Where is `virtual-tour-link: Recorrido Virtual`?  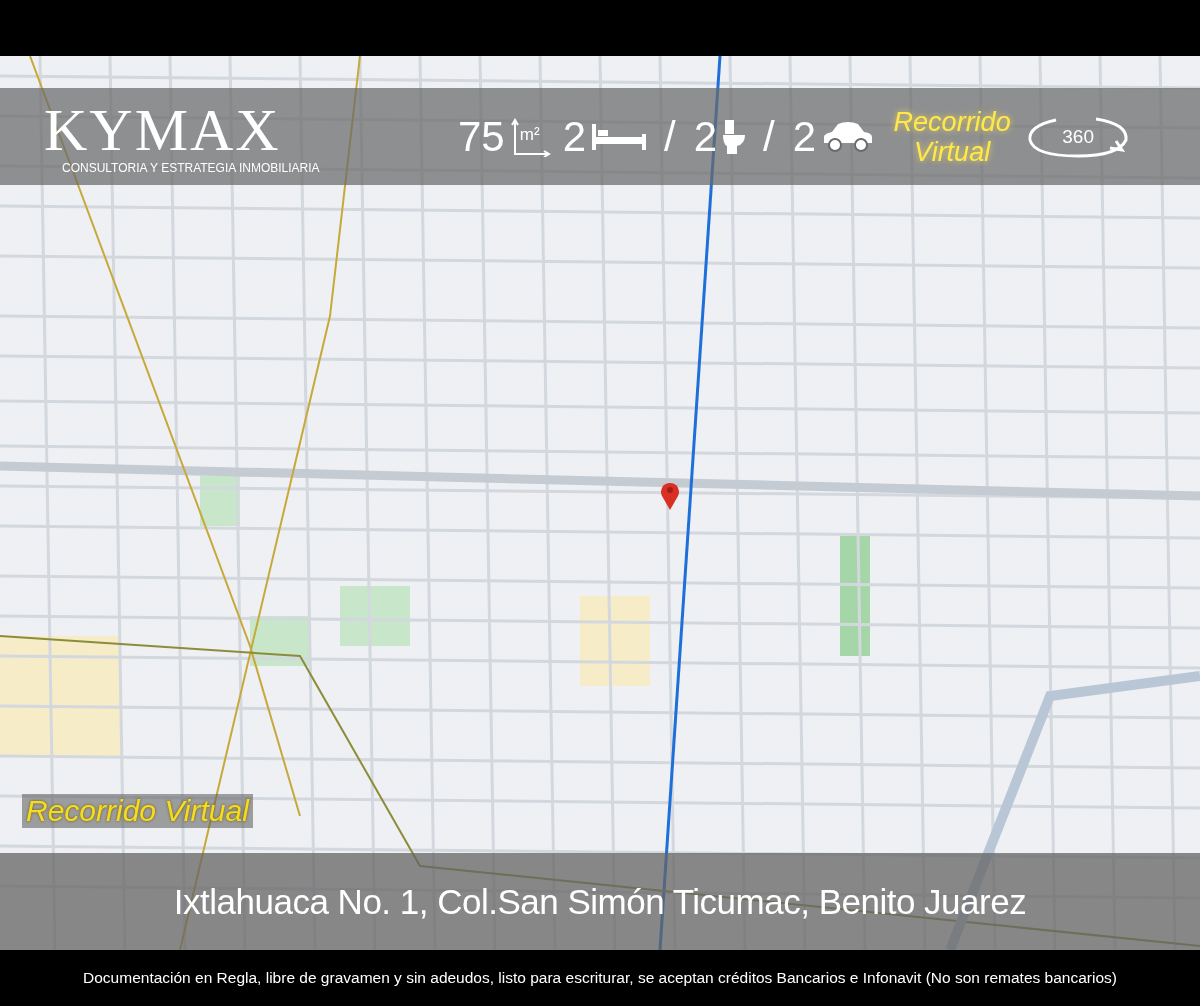
virtual-tour-link: Recorrido Virtual is located at coordinates (952, 136).